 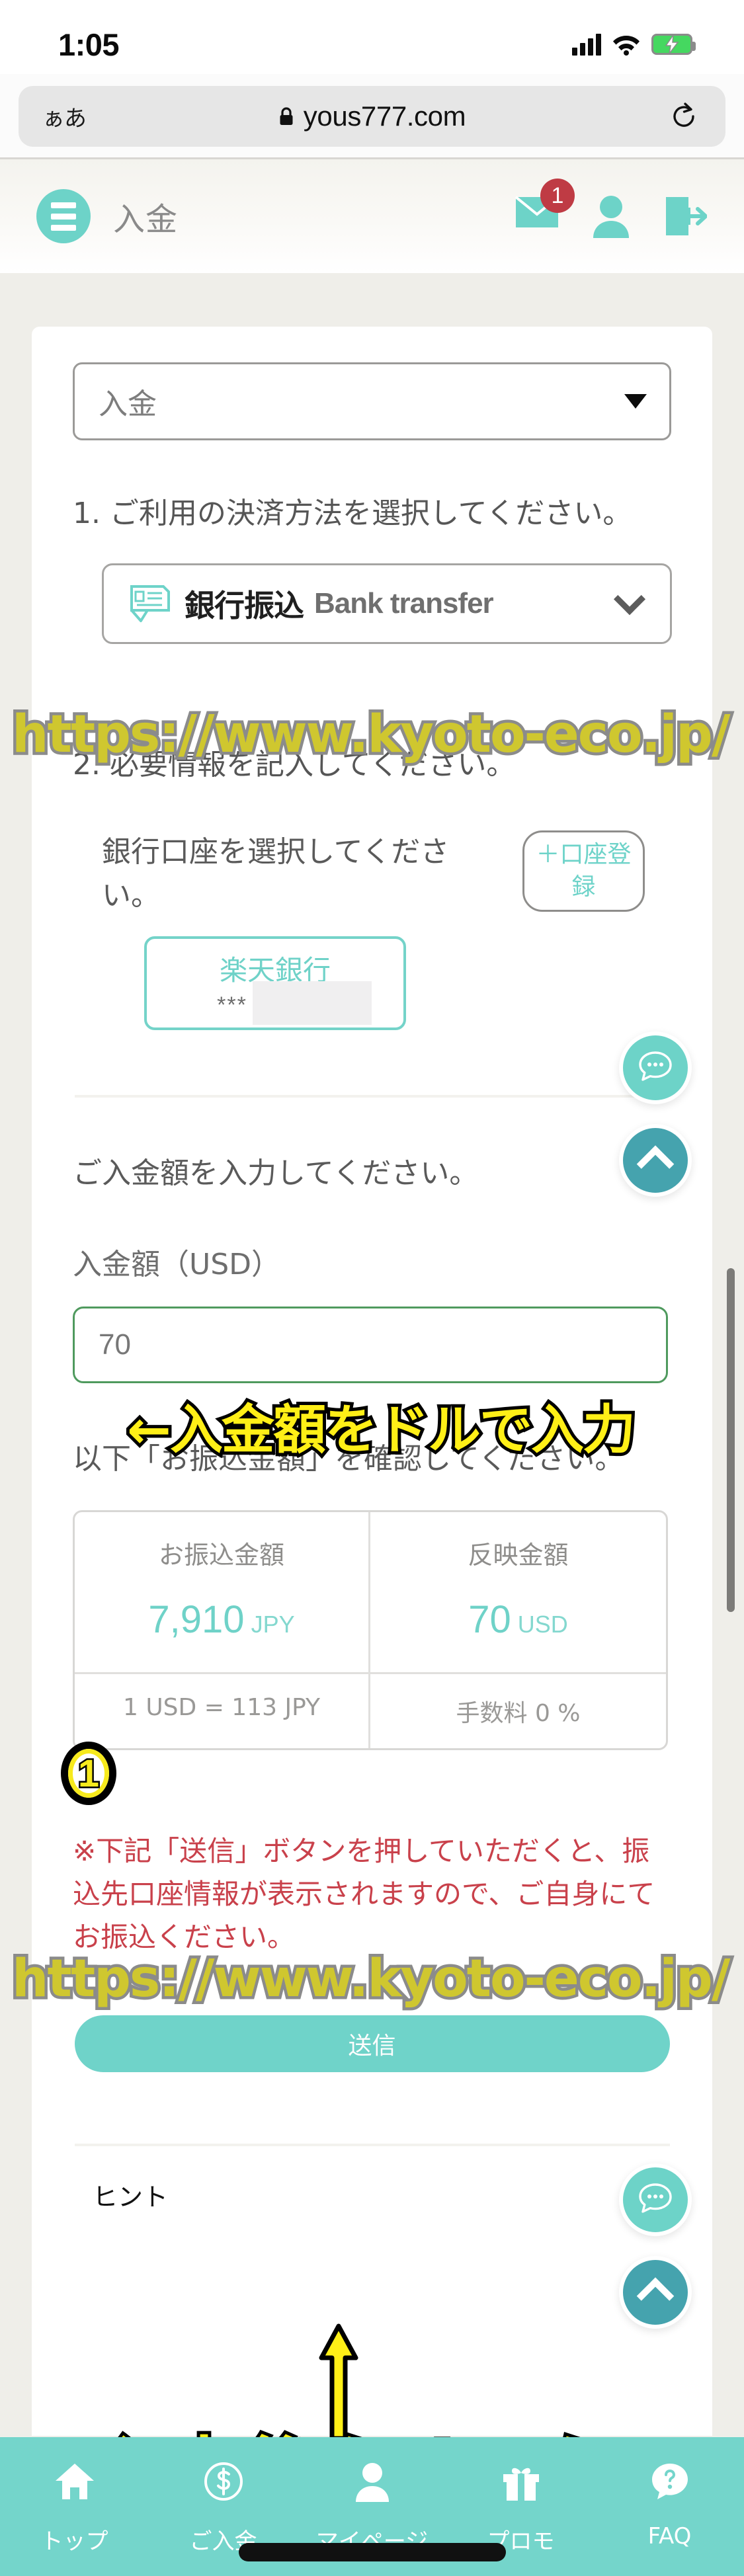 I want to click on table-footer-row: 1 USD = 113 JPY 手数料 0 %, so click(x=371, y=1710).